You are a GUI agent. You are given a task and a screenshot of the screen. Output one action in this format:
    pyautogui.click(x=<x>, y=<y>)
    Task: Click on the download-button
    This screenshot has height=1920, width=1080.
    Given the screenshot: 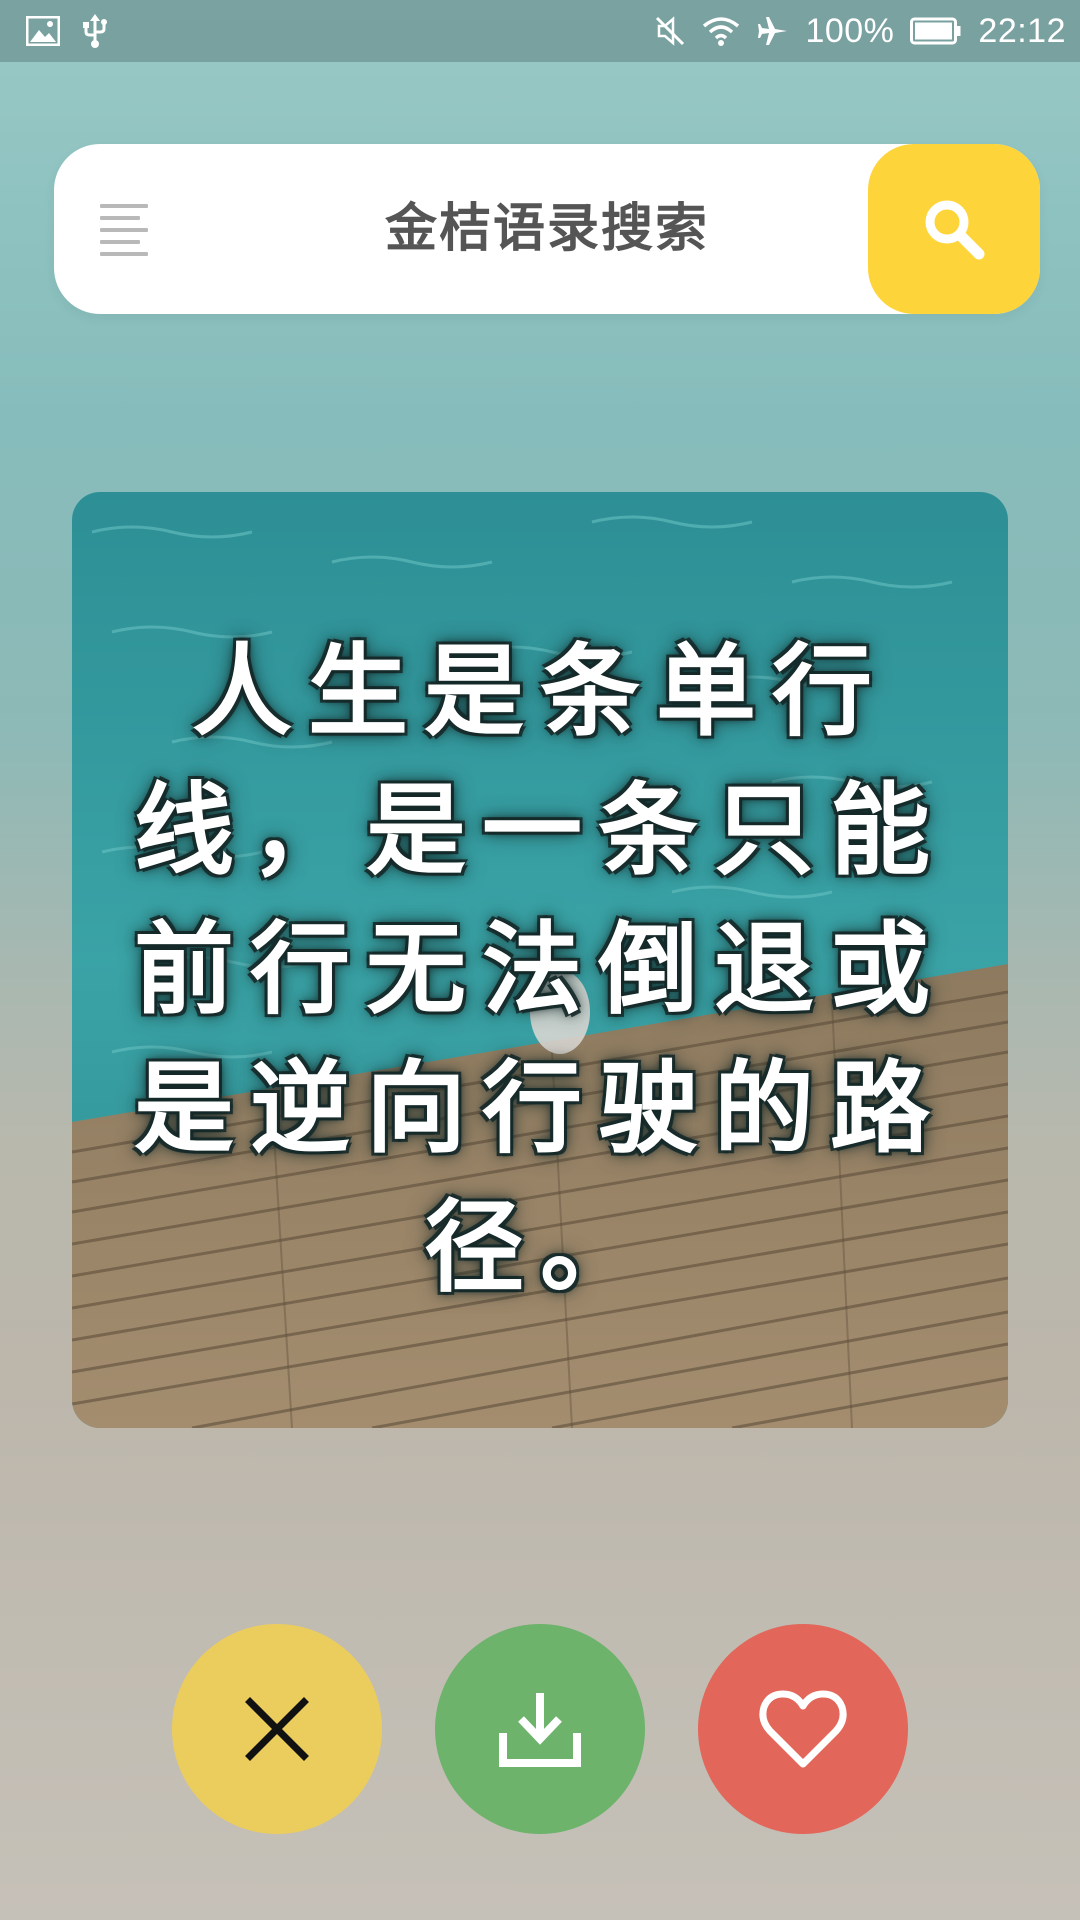 What is the action you would take?
    pyautogui.click(x=540, y=1729)
    